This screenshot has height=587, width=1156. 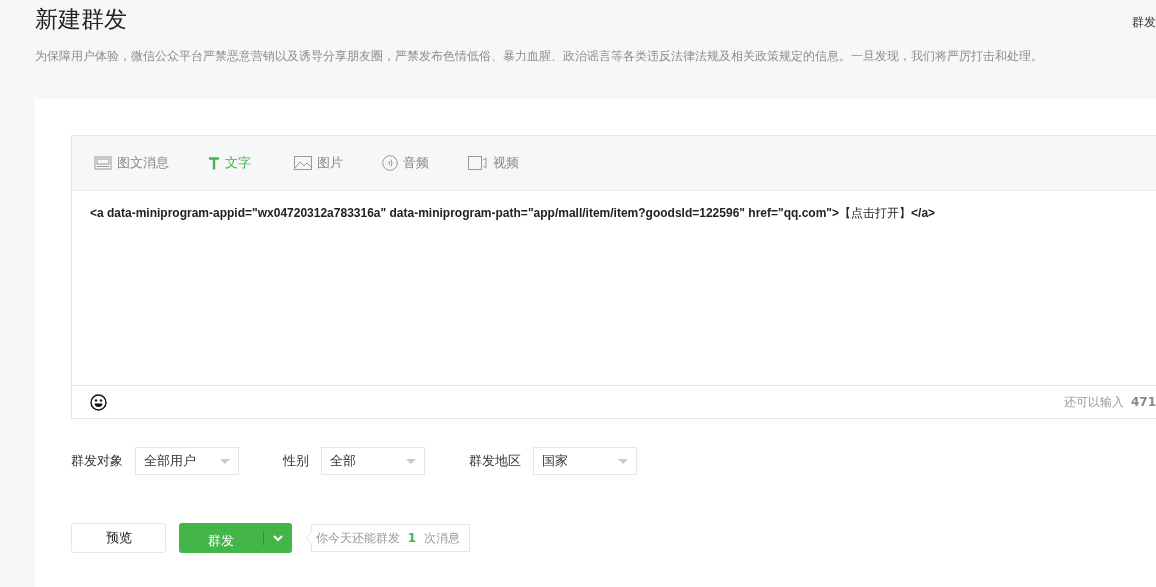 What do you see at coordinates (118, 538) in the screenshot?
I see `preview-button: 预览` at bounding box center [118, 538].